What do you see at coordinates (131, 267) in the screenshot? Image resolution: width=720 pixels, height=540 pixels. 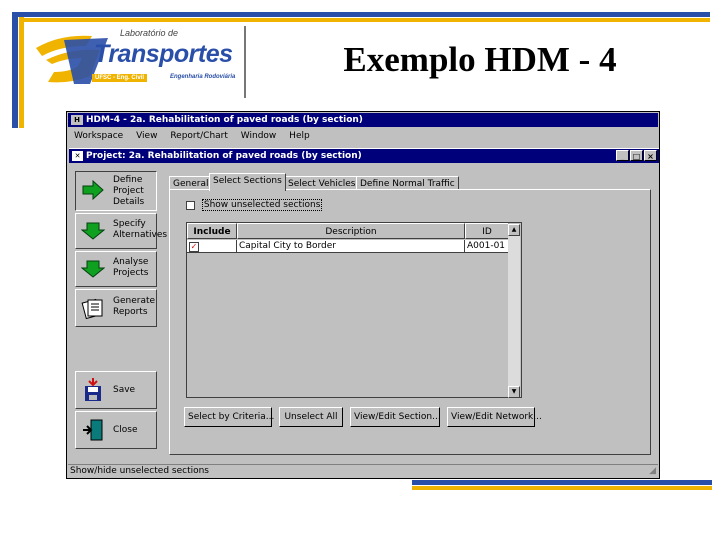 I see `sidebar-label-analyse: Analyse Projects` at bounding box center [131, 267].